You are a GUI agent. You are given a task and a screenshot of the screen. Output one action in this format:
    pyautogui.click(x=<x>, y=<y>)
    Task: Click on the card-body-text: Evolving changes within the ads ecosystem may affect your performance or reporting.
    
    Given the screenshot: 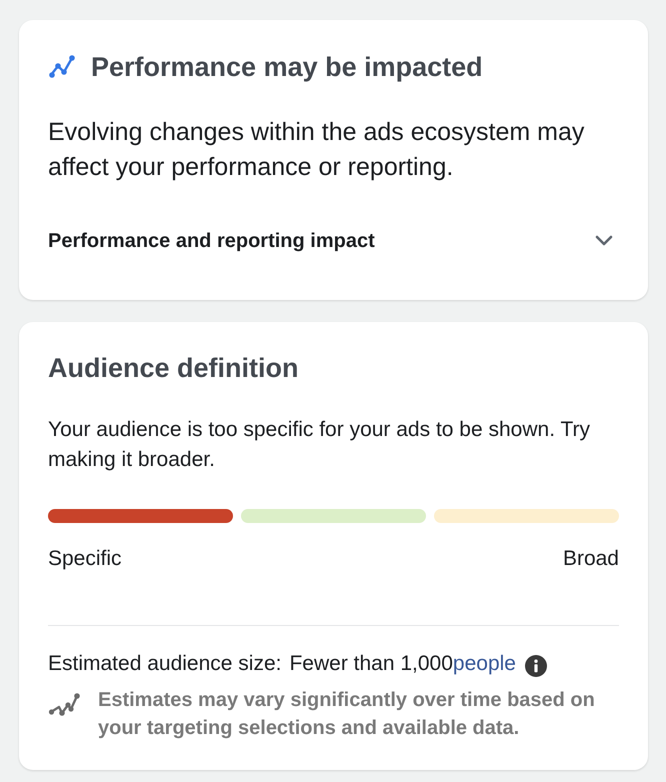 What is the action you would take?
    pyautogui.click(x=317, y=150)
    